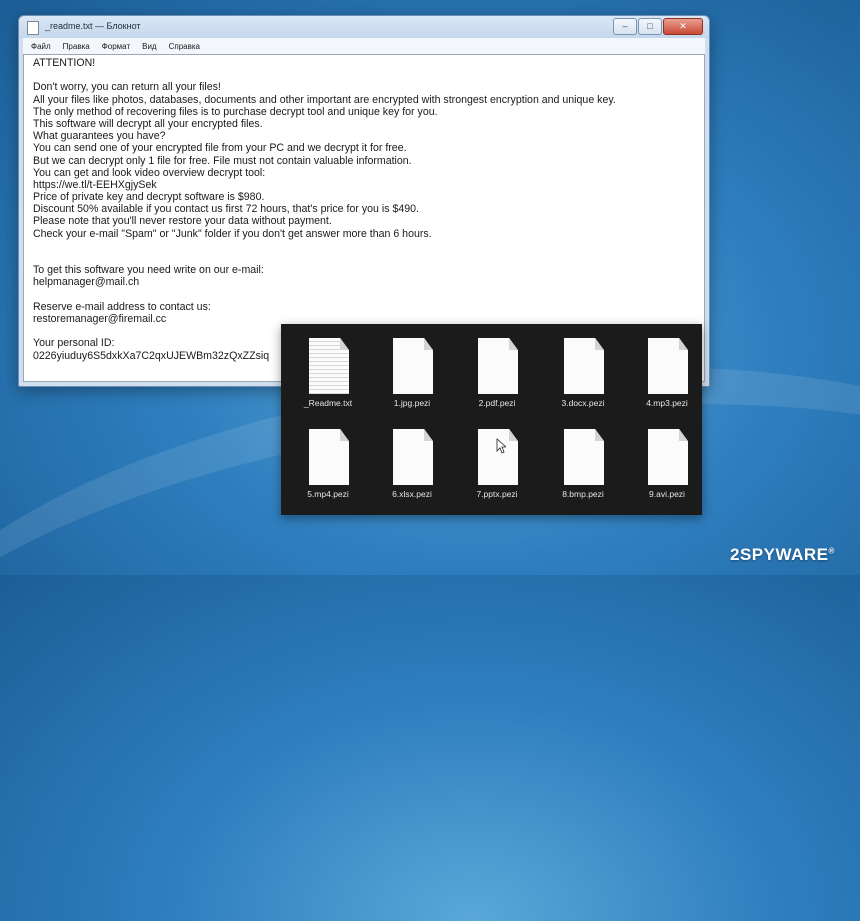  I want to click on menu-edit: Правка, so click(76, 46).